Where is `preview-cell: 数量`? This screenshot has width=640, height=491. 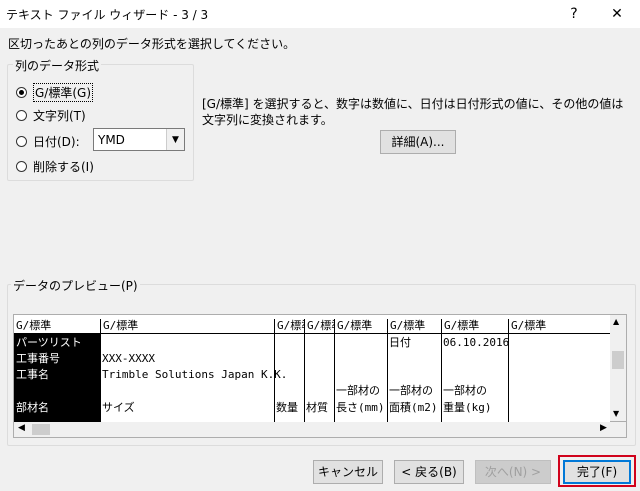
preview-cell: 数量 is located at coordinates (287, 407).